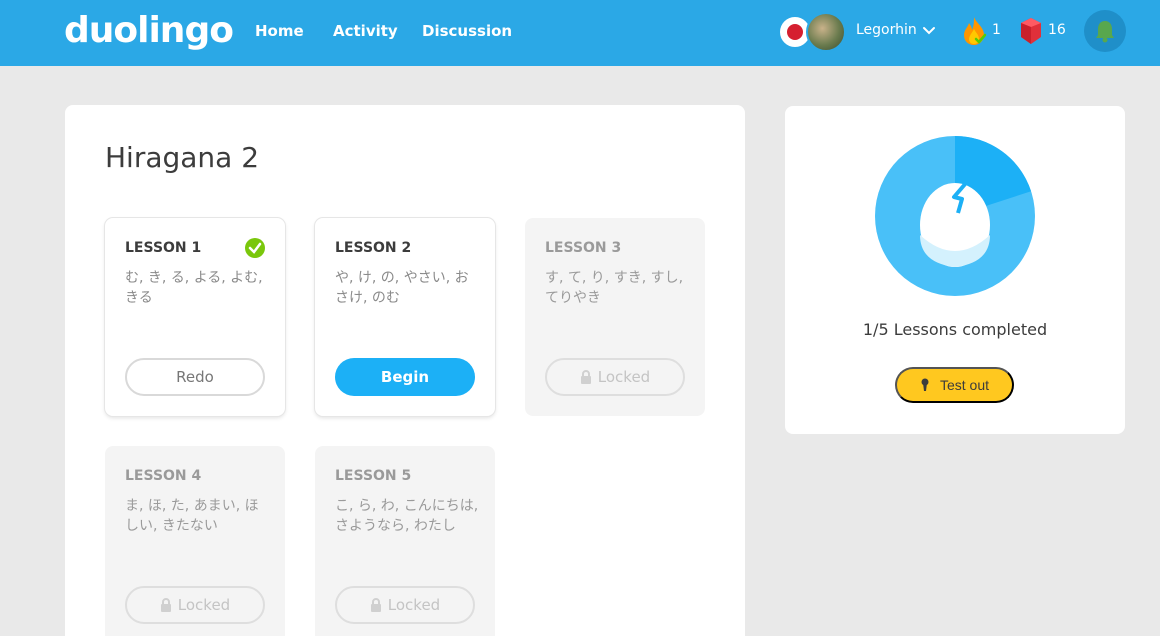  Describe the element at coordinates (955, 329) in the screenshot. I see `lessons-completed-text: 1/5 Lessons completed` at that location.